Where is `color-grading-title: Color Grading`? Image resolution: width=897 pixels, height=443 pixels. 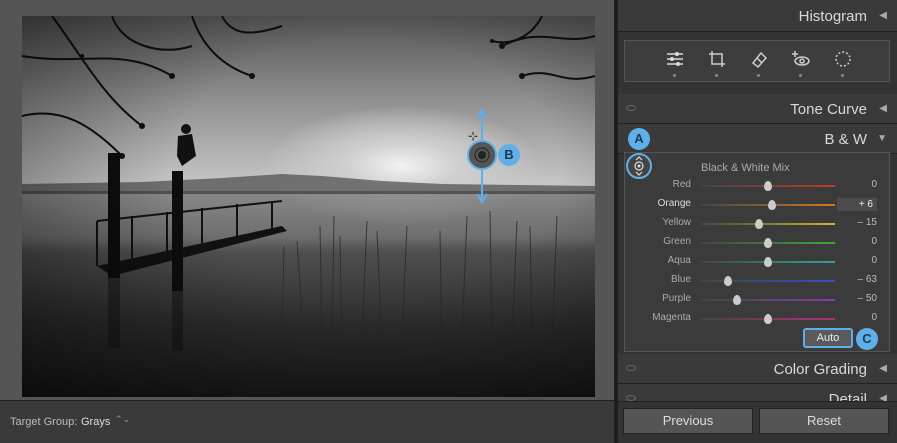 color-grading-title: Color Grading is located at coordinates (820, 369).